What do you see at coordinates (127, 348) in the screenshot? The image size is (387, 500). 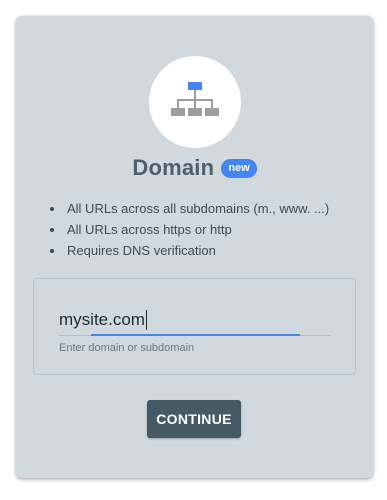 I see `helper-text: Enter domain or subdomain` at bounding box center [127, 348].